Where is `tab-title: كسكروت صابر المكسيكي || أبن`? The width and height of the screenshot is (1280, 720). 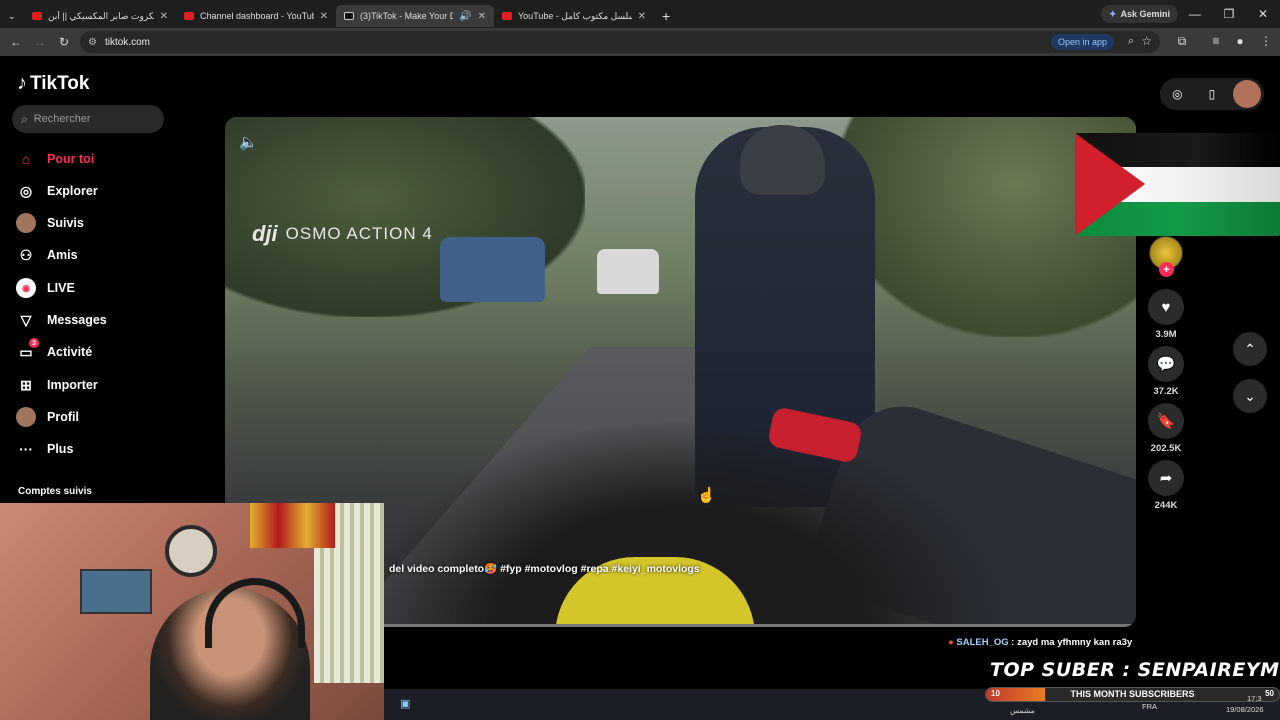
tab-title: كسكروت صابر المكسيكي || أبن is located at coordinates (101, 15).